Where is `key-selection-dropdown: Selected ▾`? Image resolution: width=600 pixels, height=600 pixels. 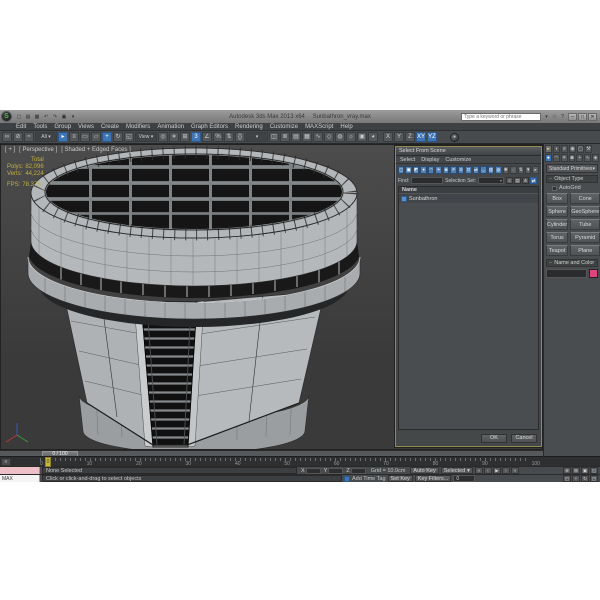 key-selection-dropdown: Selected ▾ is located at coordinates (456, 470).